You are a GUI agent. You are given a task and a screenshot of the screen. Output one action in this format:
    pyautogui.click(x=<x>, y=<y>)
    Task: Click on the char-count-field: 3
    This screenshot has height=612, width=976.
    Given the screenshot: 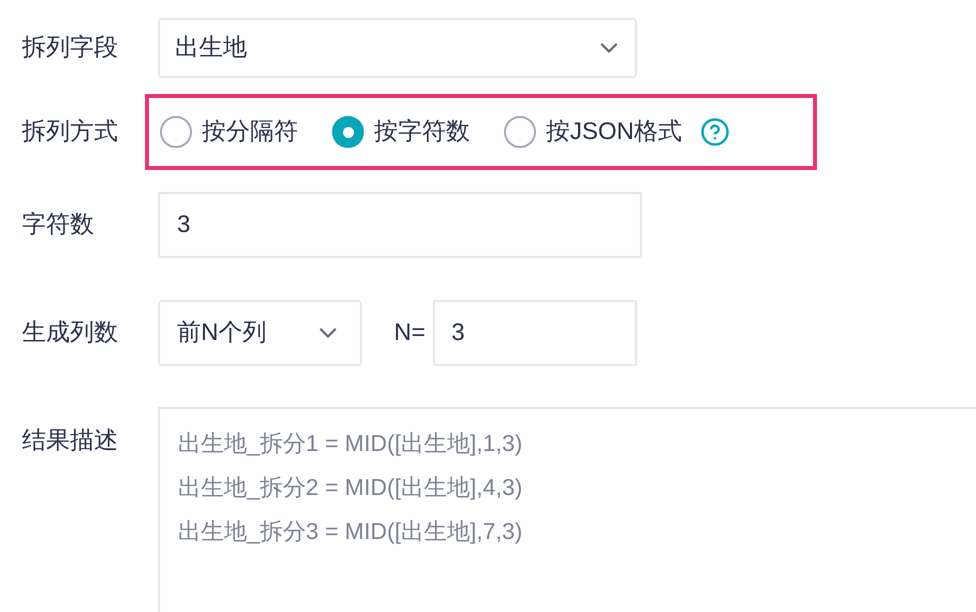 What is the action you would take?
    pyautogui.click(x=400, y=225)
    